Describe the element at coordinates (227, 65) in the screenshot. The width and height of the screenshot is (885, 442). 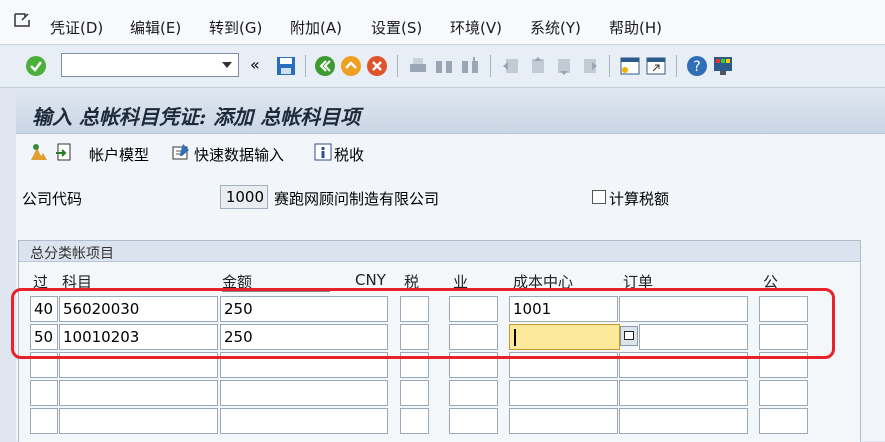
I see `chevron-down-icon` at that location.